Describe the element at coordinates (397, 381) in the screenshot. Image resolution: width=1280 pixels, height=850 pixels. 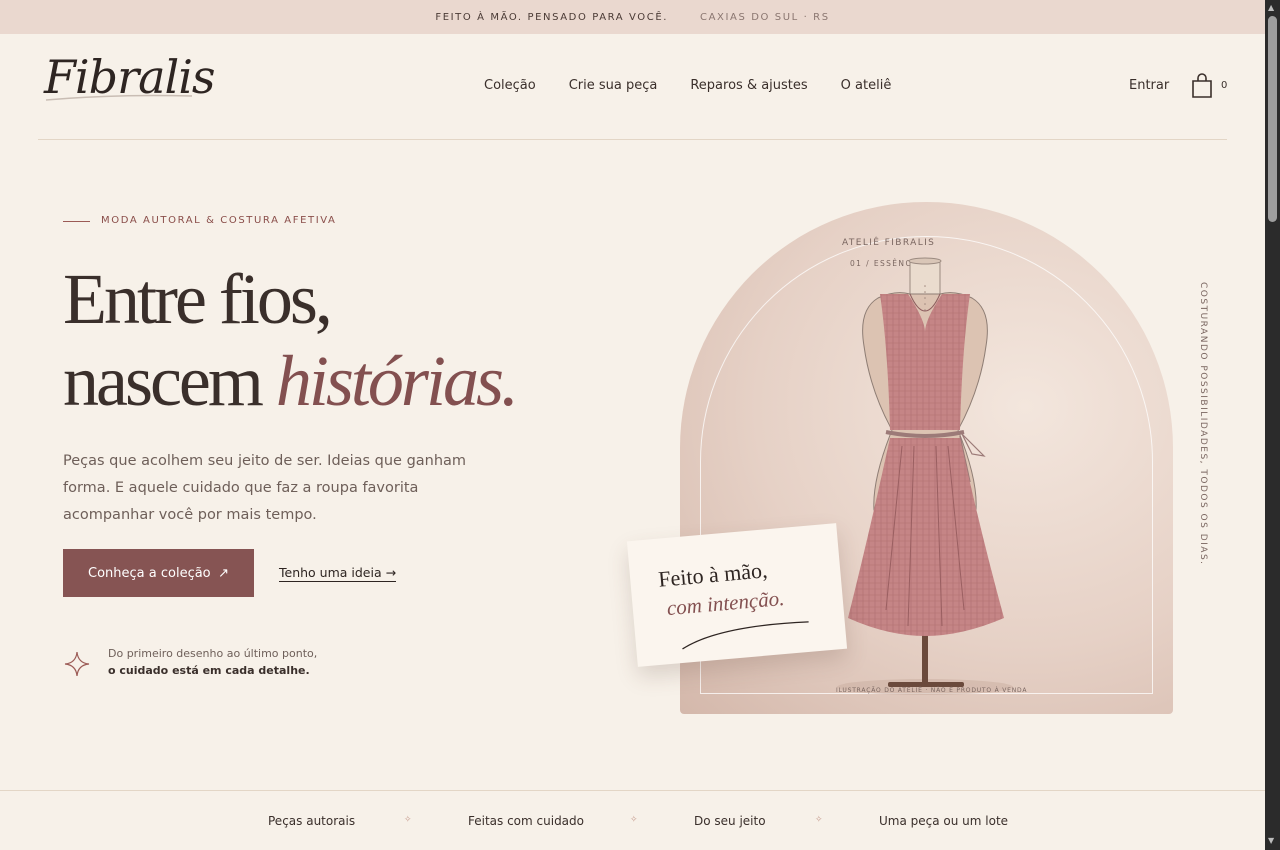
I see `hero-title-accent: histórias.` at that location.